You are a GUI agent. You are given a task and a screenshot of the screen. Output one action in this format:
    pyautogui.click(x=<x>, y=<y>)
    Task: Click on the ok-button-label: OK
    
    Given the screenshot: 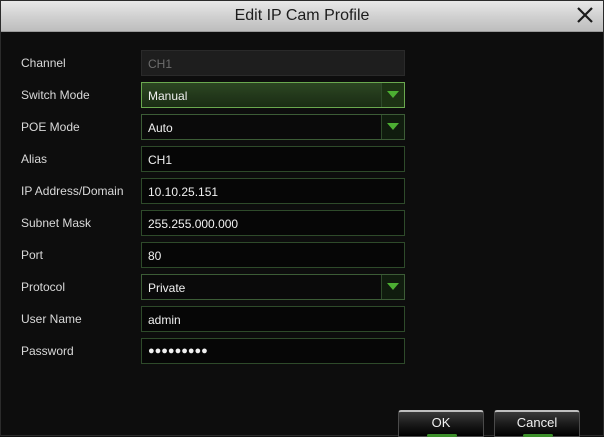 What is the action you would take?
    pyautogui.click(x=441, y=422)
    